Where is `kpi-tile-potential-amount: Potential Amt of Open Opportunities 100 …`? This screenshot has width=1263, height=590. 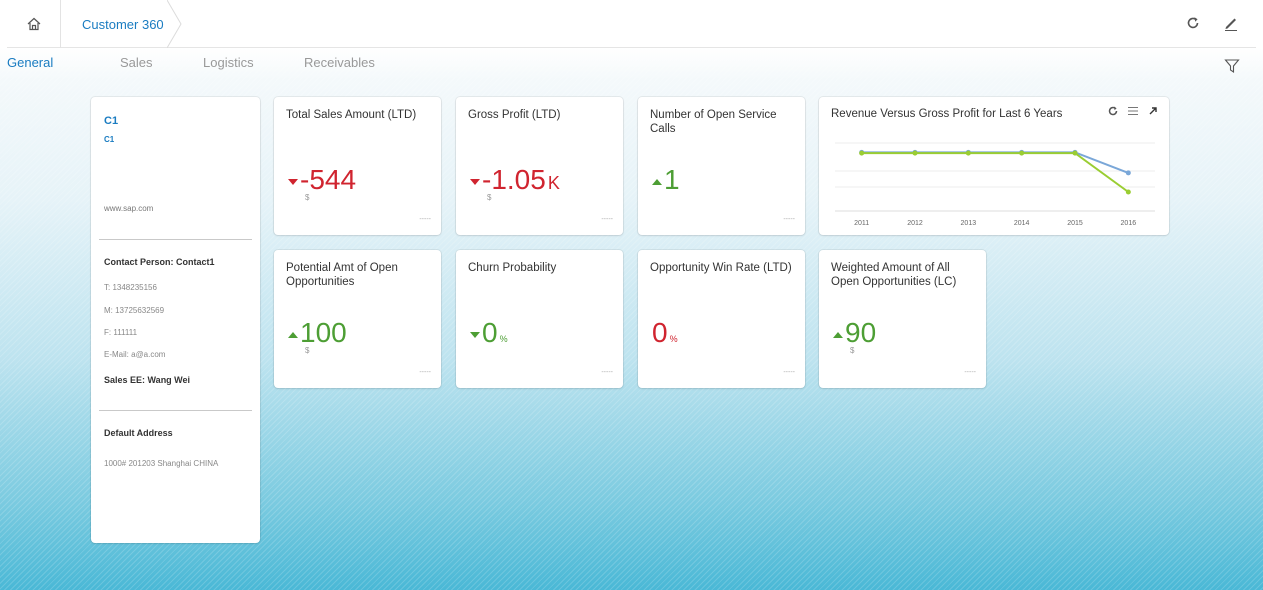 kpi-tile-potential-amount: Potential Amt of Open Opportunities 100 … is located at coordinates (357, 319).